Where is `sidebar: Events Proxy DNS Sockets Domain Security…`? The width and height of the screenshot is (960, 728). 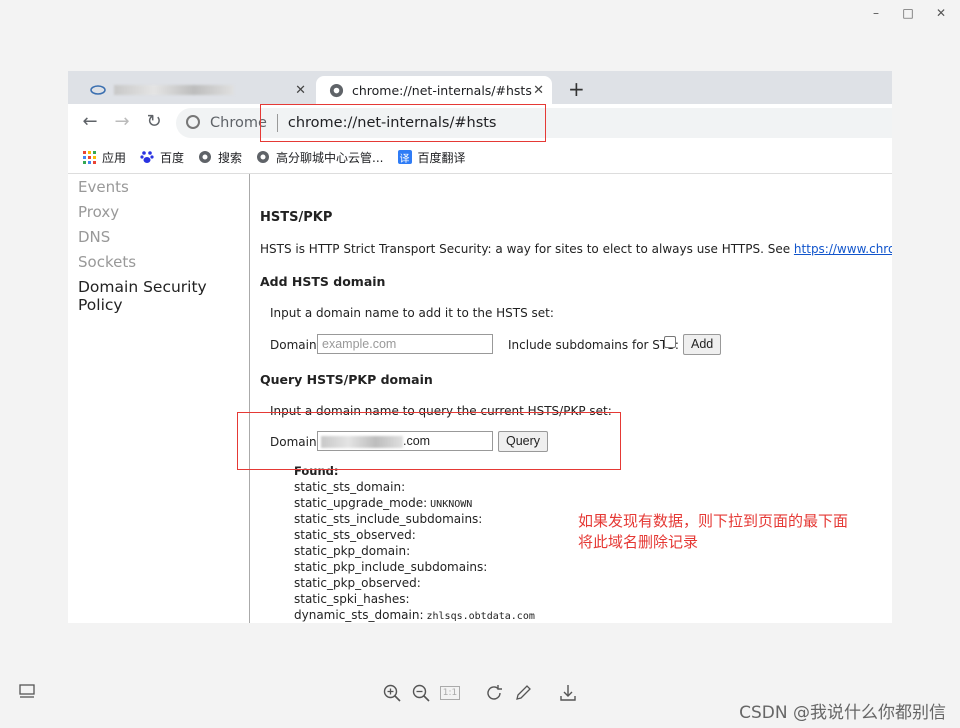 sidebar: Events Proxy DNS Sockets Domain Security… is located at coordinates (159, 398).